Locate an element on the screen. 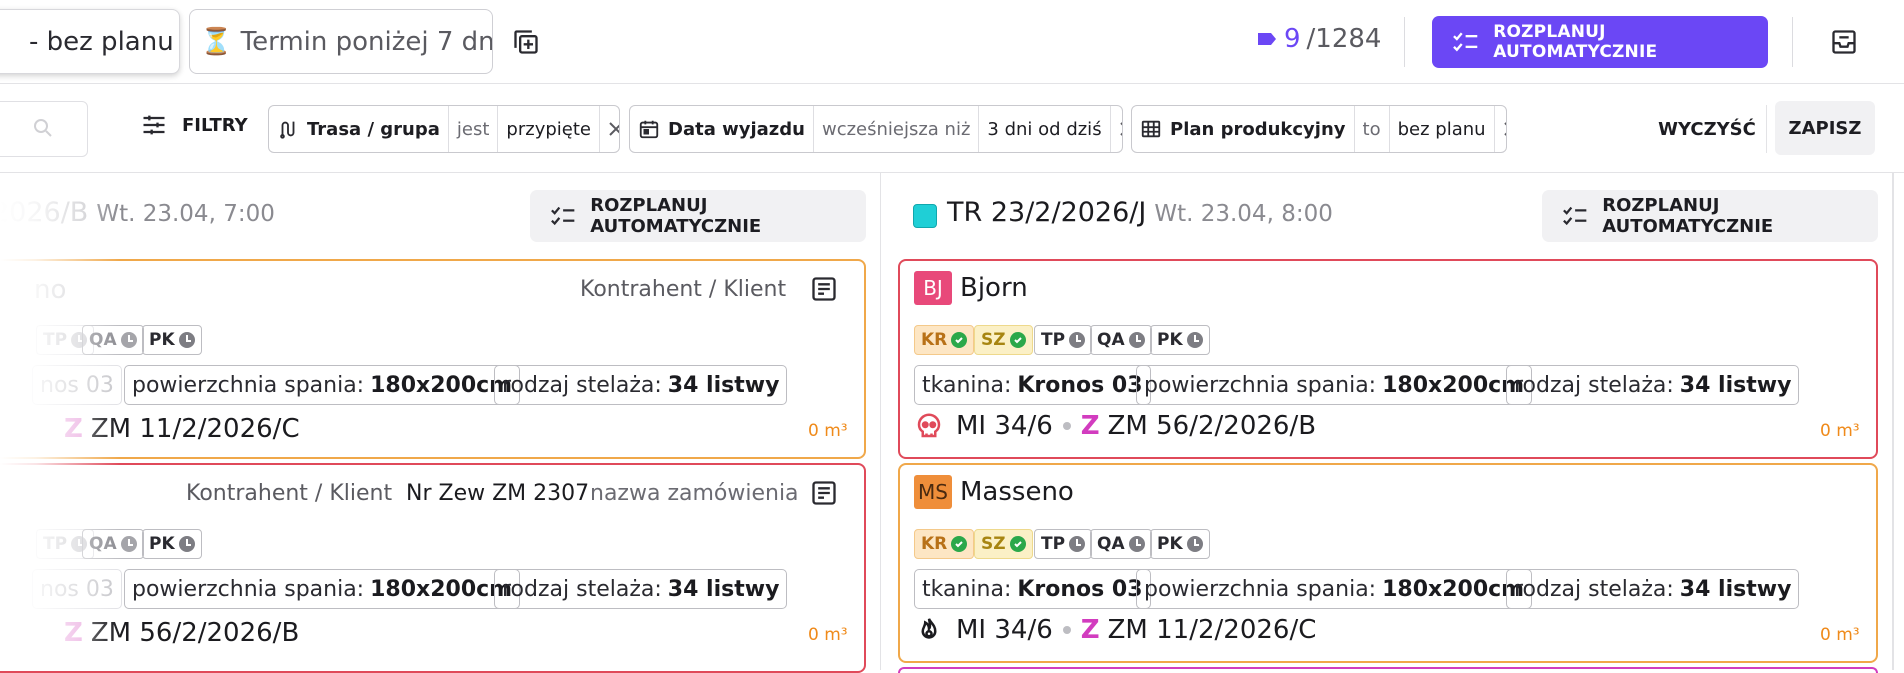  customer-name: Masseno is located at coordinates (1017, 492).